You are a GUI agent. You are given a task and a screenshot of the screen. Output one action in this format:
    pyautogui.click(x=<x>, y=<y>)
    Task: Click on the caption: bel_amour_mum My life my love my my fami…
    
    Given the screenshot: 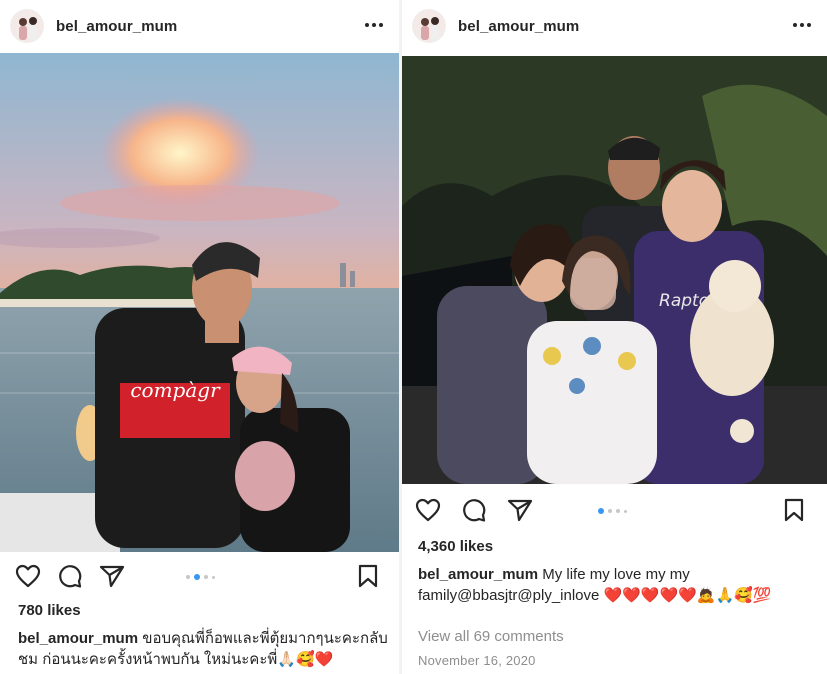 What is the action you would take?
    pyautogui.click(x=618, y=585)
    